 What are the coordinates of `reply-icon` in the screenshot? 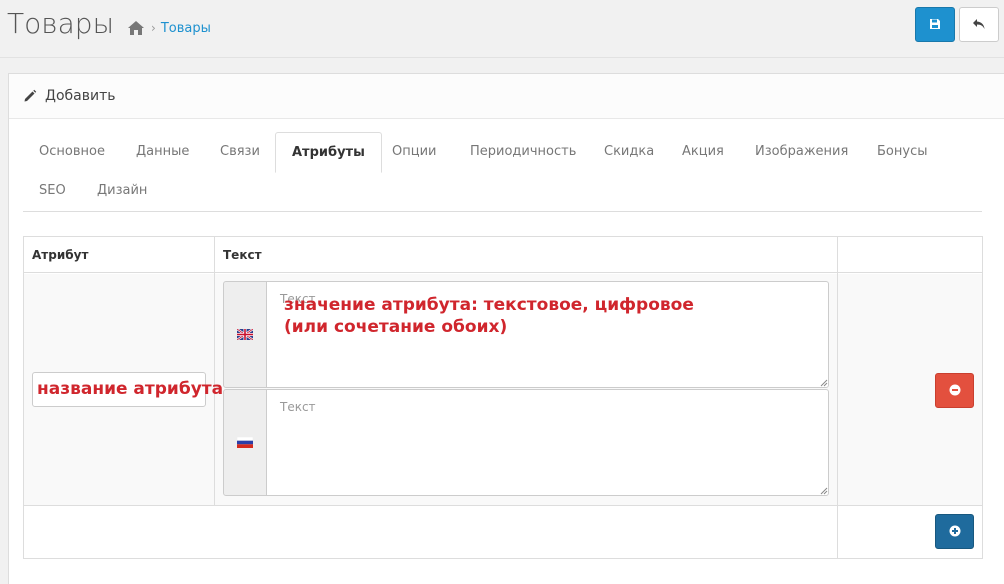 It's located at (979, 24).